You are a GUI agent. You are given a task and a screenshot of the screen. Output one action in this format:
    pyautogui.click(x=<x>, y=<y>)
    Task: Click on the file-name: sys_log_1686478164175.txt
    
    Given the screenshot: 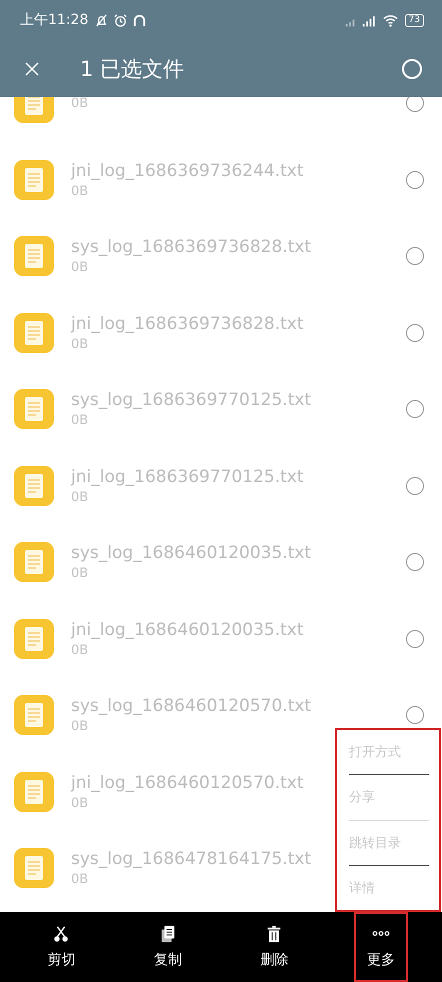 What is the action you would take?
    pyautogui.click(x=191, y=859)
    